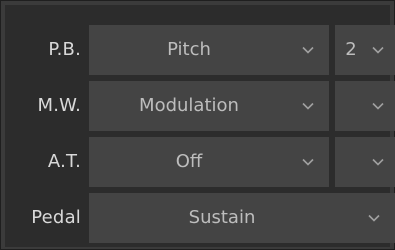 The width and height of the screenshot is (395, 250). I want to click on mod-wheel-secondary-value, so click(351, 106).